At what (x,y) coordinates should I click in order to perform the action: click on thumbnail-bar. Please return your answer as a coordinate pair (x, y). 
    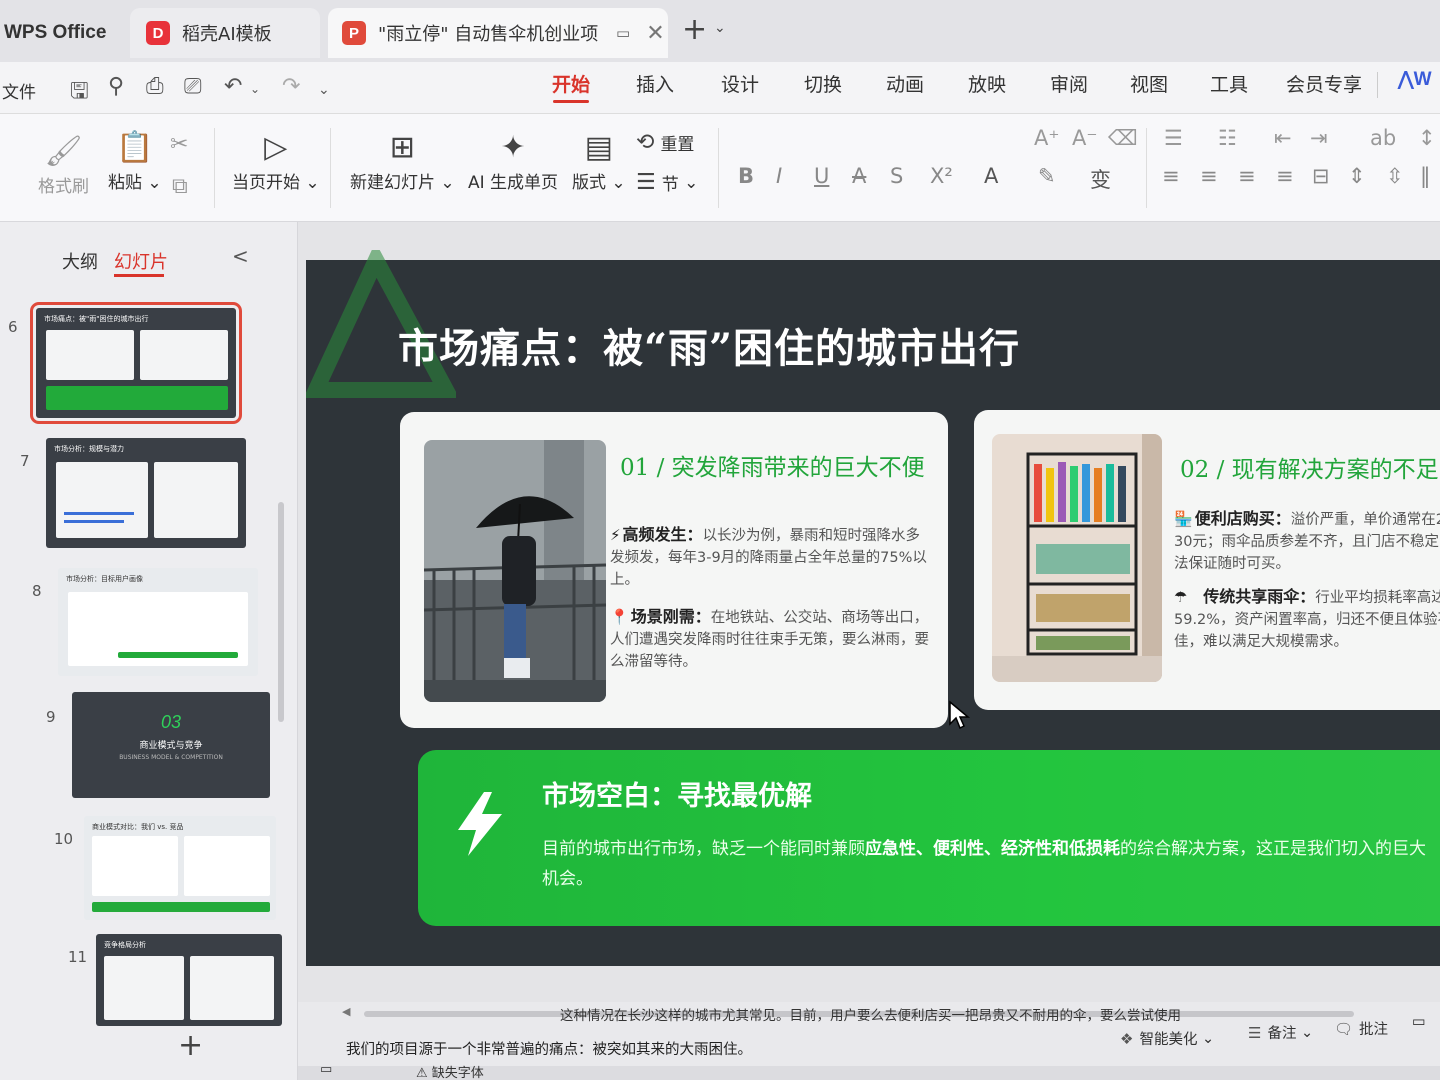
    Looking at the image, I should click on (99, 513).